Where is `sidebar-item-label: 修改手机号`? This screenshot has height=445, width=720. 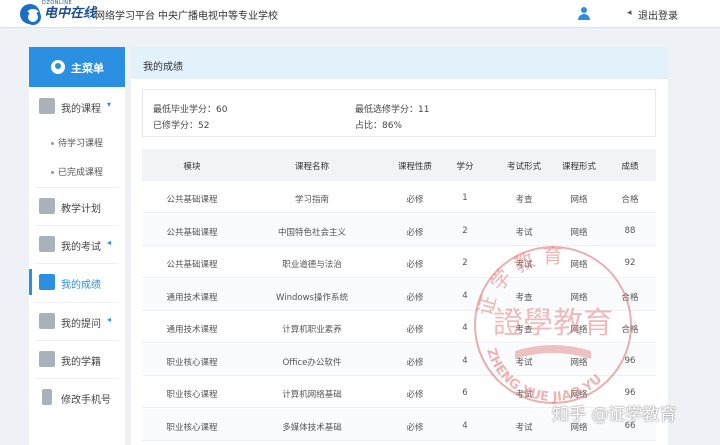 sidebar-item-label: 修改手机号 is located at coordinates (86, 400).